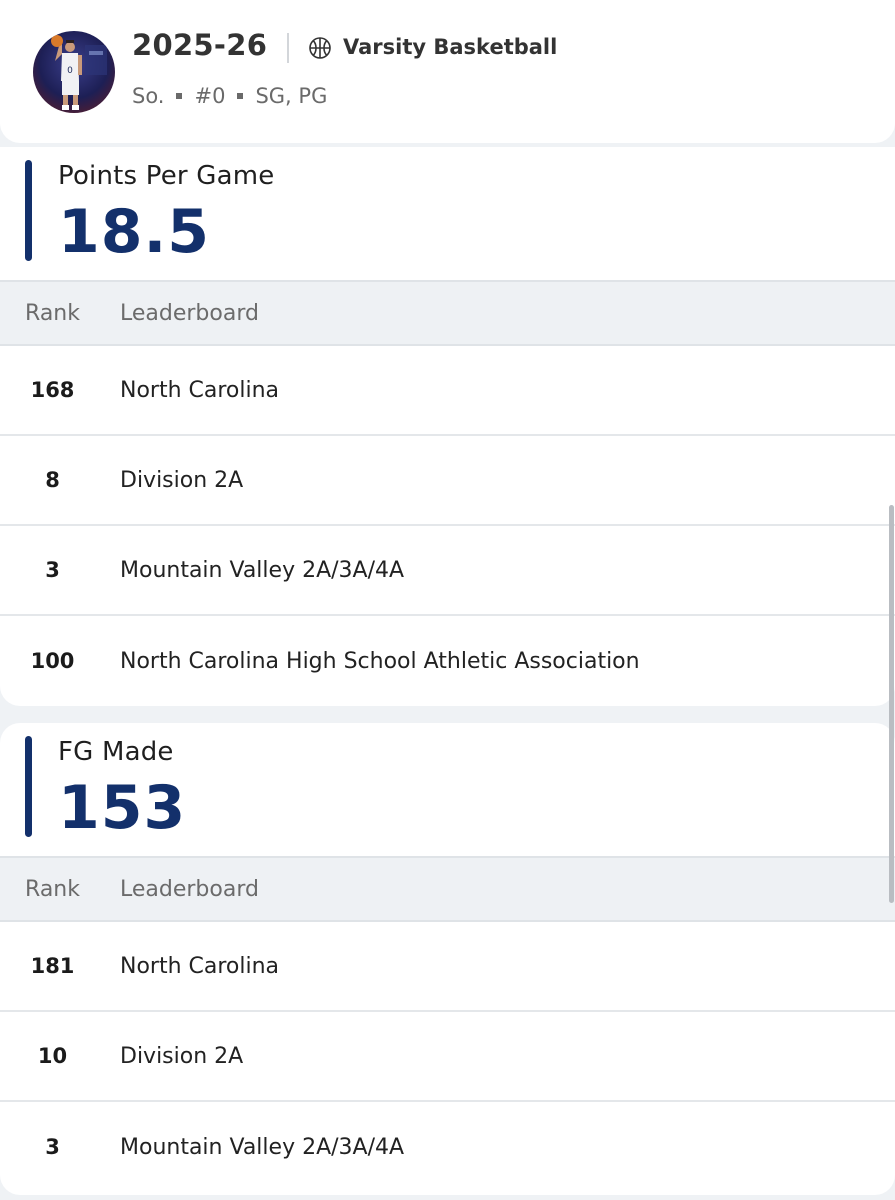  Describe the element at coordinates (134, 232) in the screenshot. I see `stat-value: 18.5` at that location.